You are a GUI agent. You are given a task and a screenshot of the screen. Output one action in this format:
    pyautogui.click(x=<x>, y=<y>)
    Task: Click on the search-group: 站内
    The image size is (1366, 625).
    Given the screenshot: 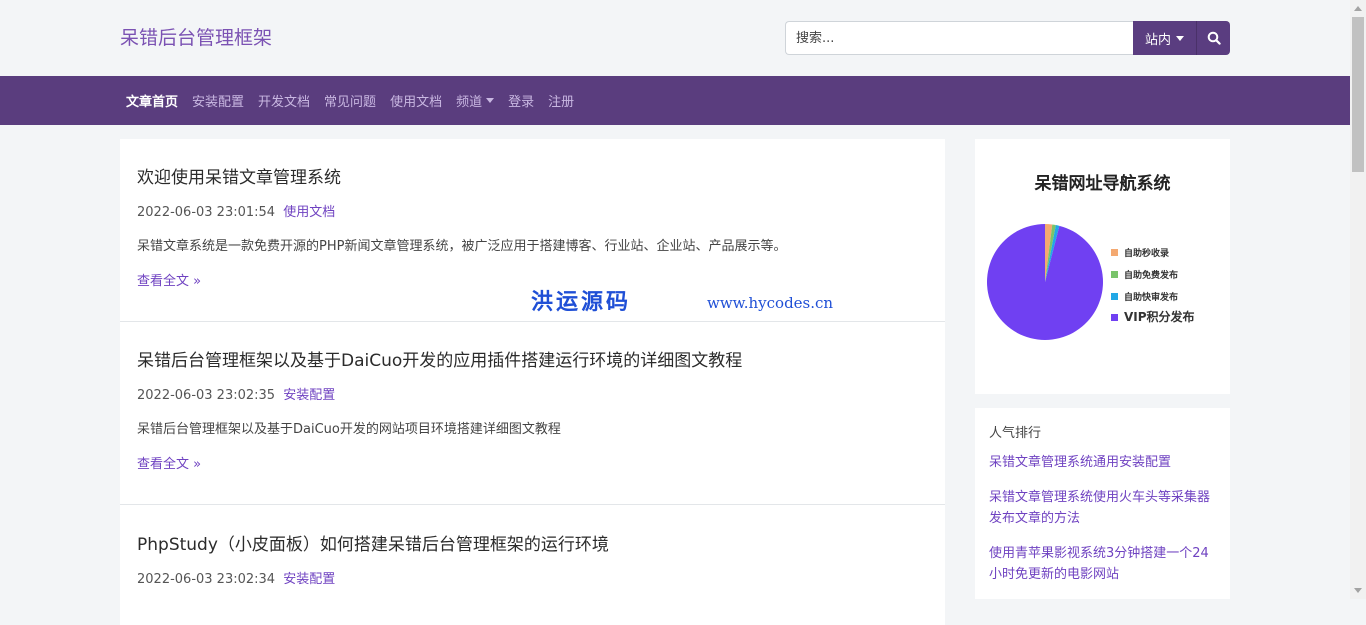 What is the action you would take?
    pyautogui.click(x=1007, y=38)
    